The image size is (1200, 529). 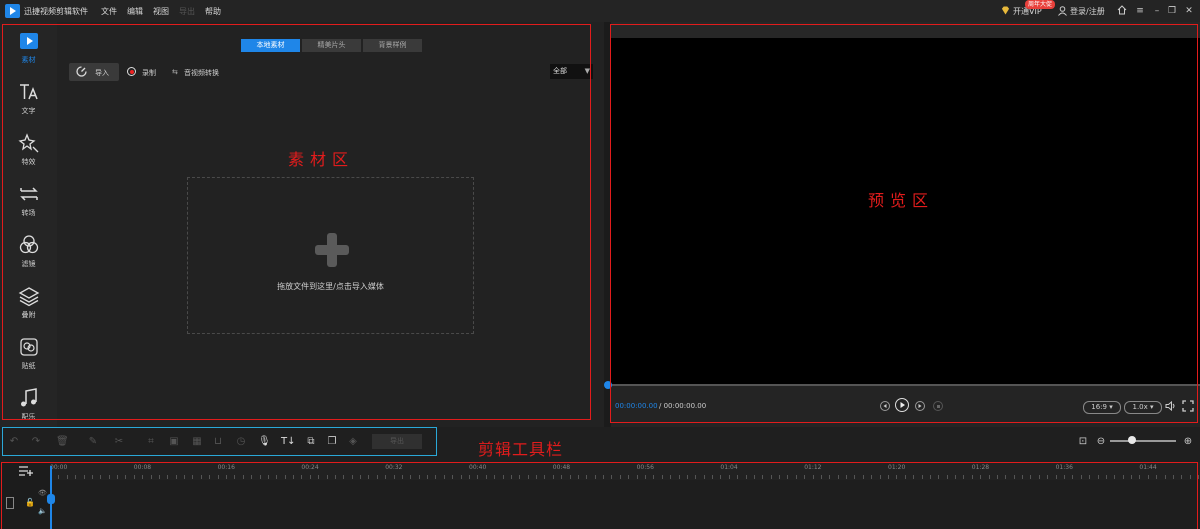 What do you see at coordinates (109, 11) in the screenshot?
I see `menu-file: 文件` at bounding box center [109, 11].